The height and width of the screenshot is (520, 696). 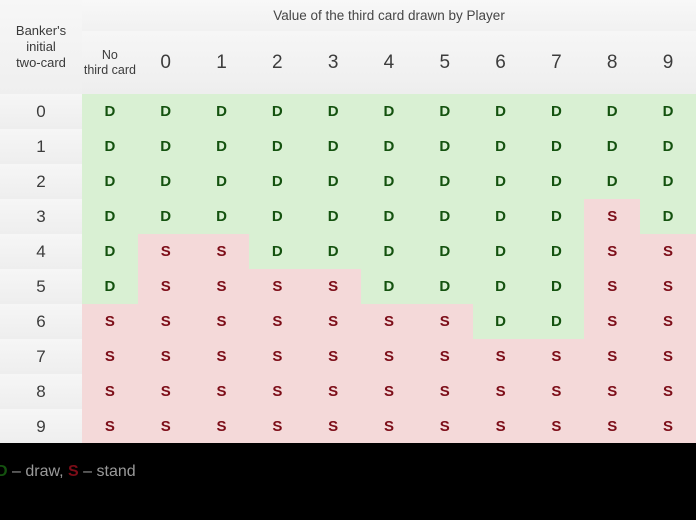 What do you see at coordinates (612, 62) in the screenshot?
I see `column-header-card-8: 8` at bounding box center [612, 62].